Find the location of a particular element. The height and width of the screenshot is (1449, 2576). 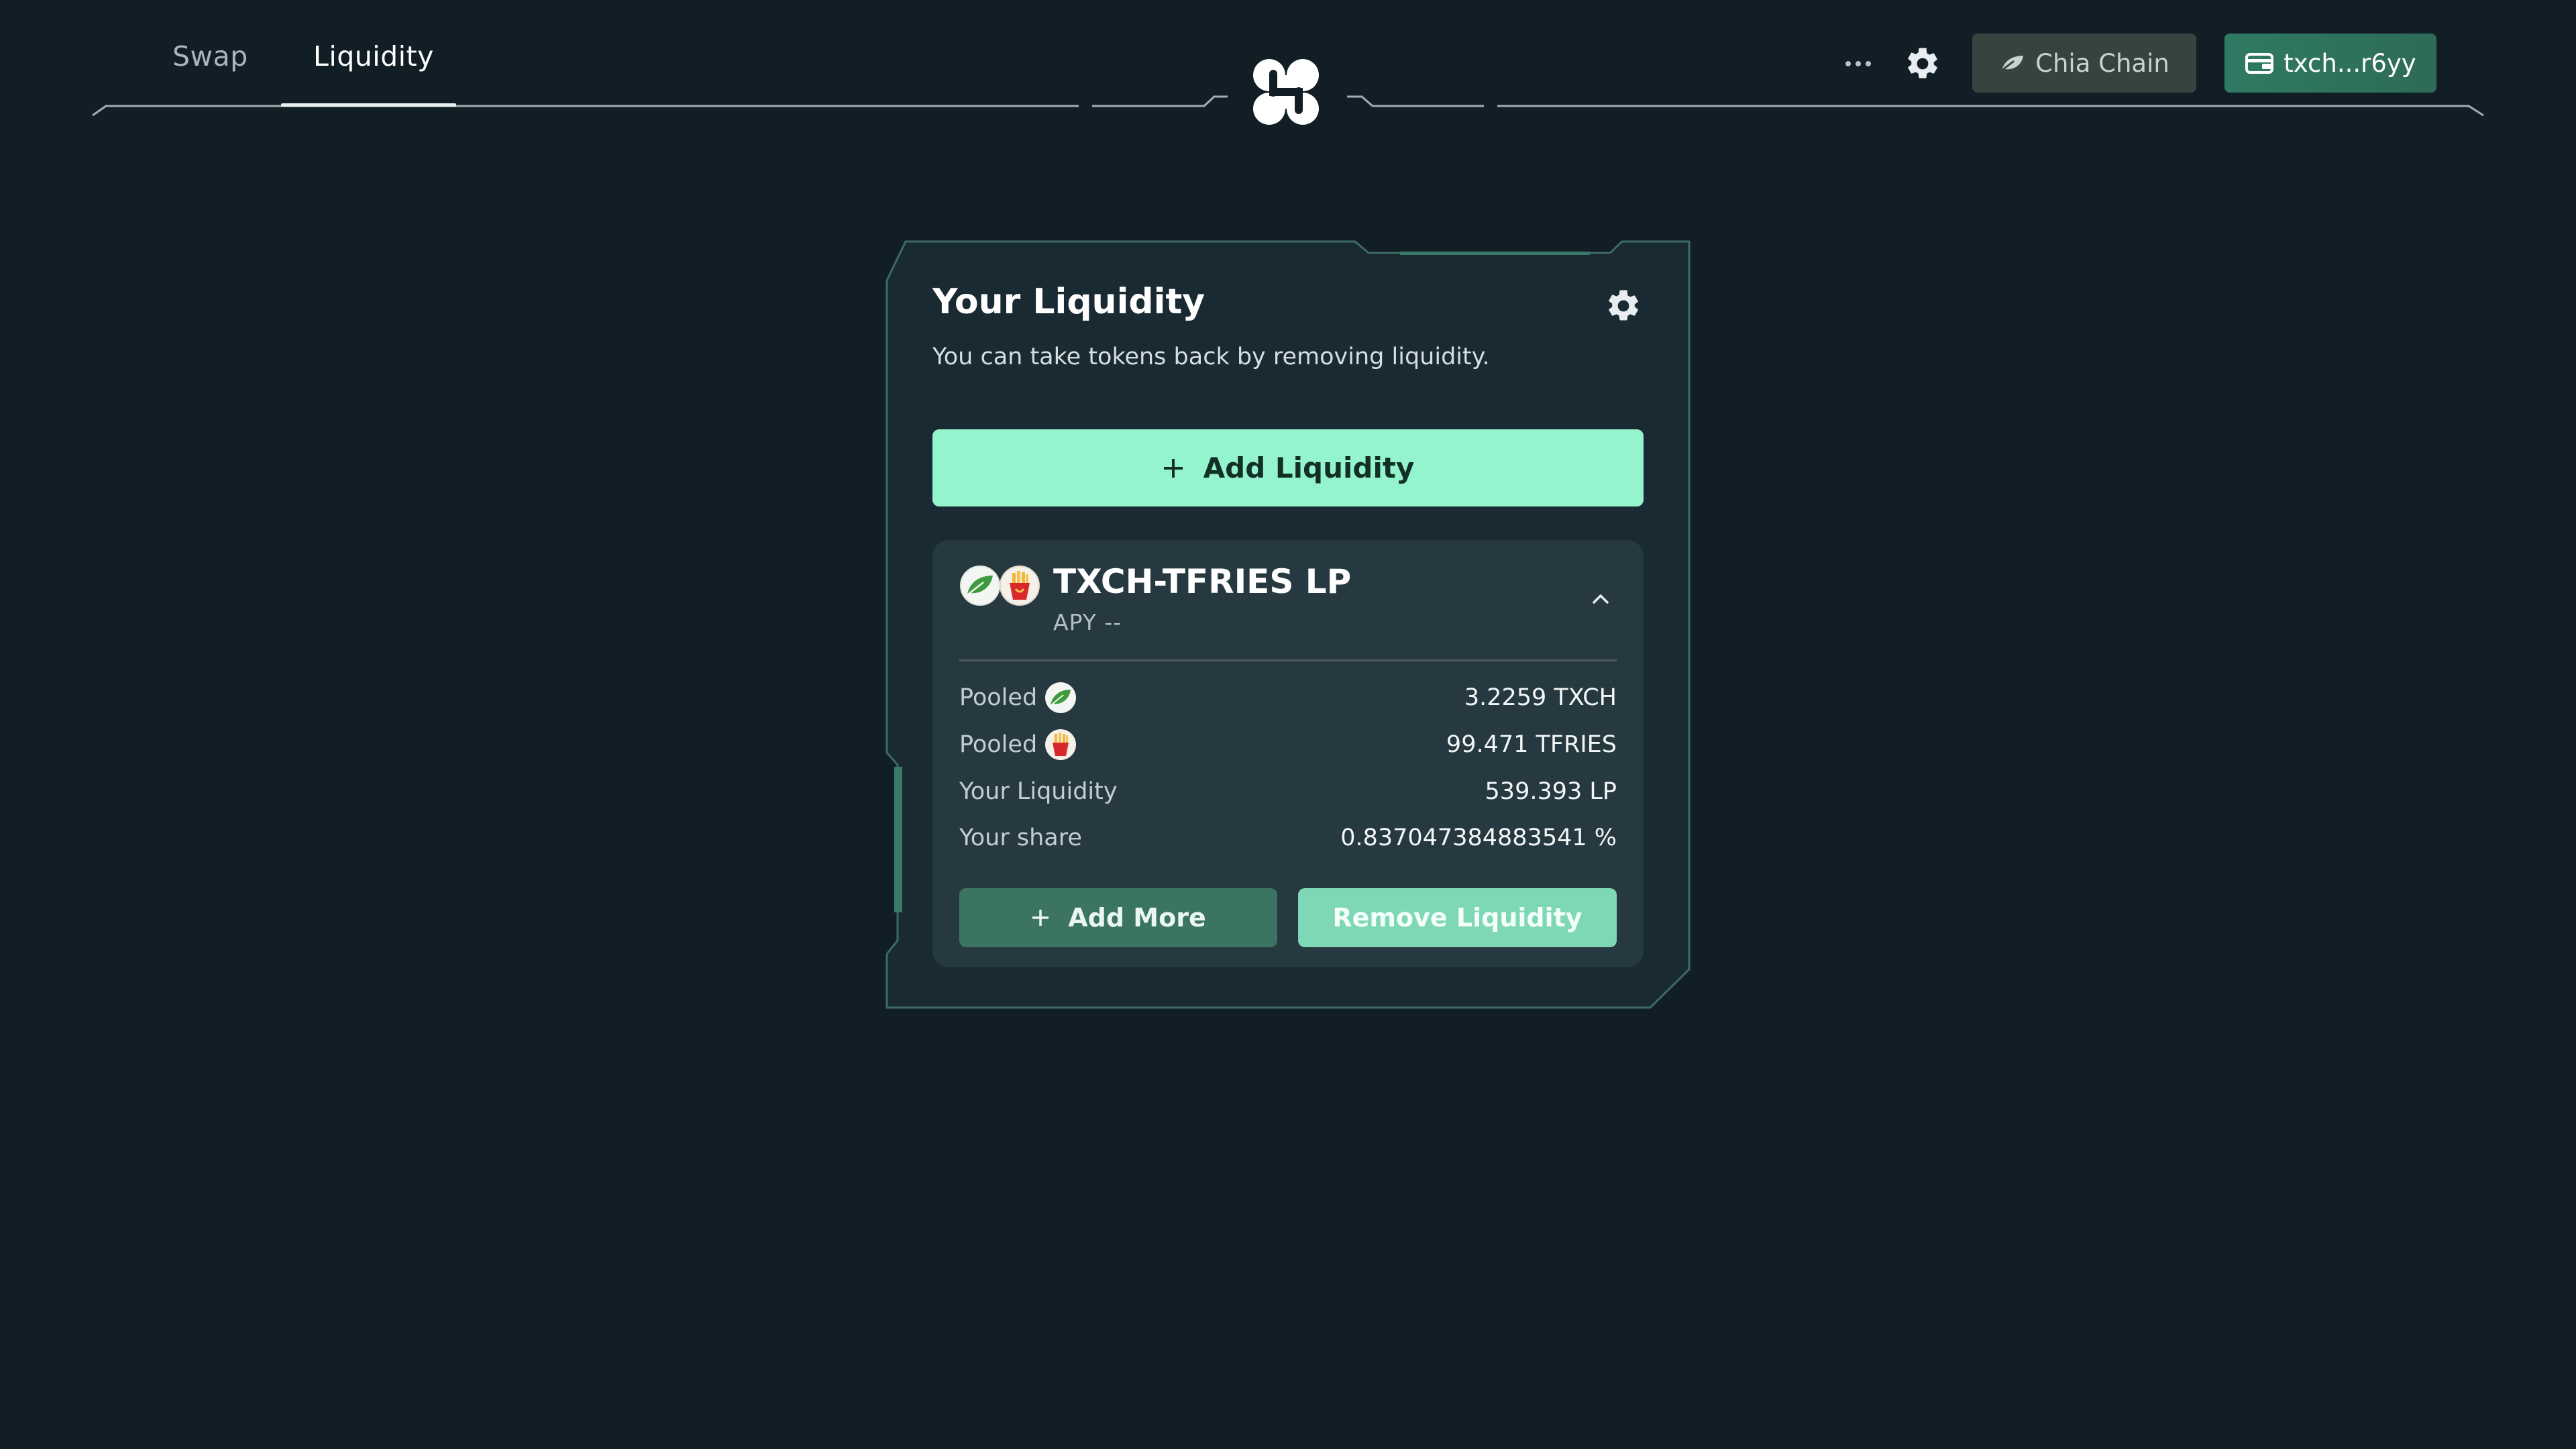

chevron-up-icon is located at coordinates (1601, 598).